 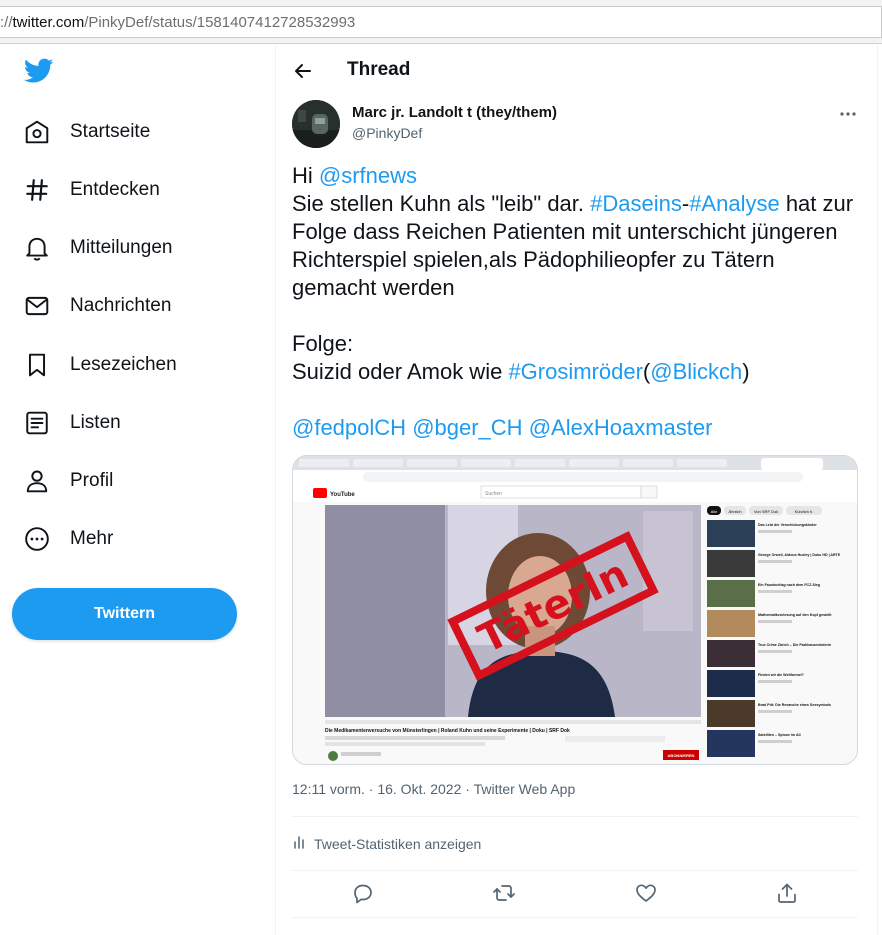 I want to click on youtube-logo-text: YouTube, so click(x=342, y=495).